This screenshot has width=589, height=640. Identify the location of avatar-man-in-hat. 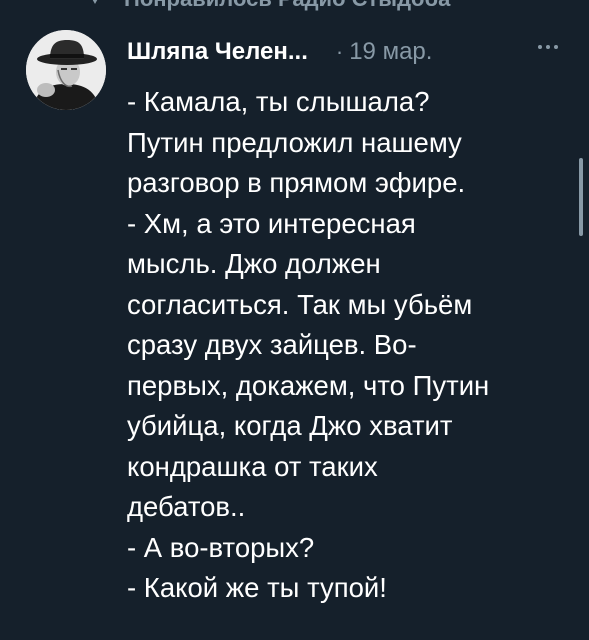
(66, 70).